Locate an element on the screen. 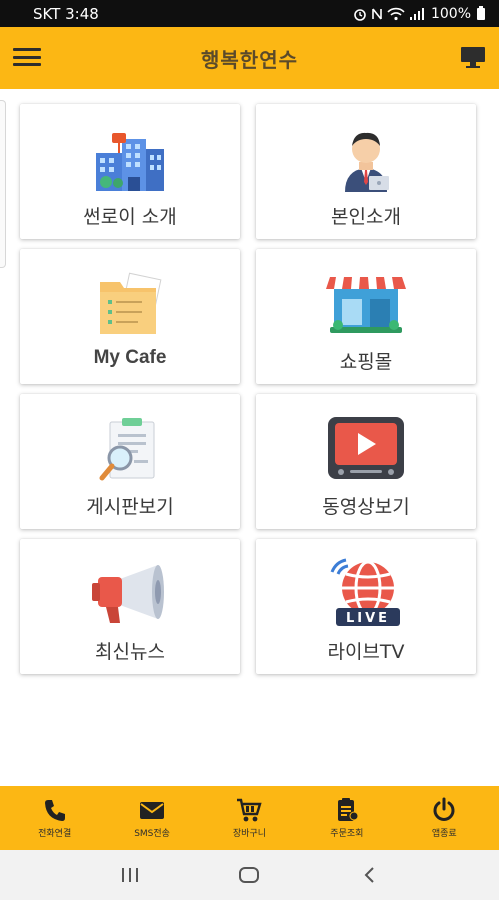  back-icon is located at coordinates (369, 875).